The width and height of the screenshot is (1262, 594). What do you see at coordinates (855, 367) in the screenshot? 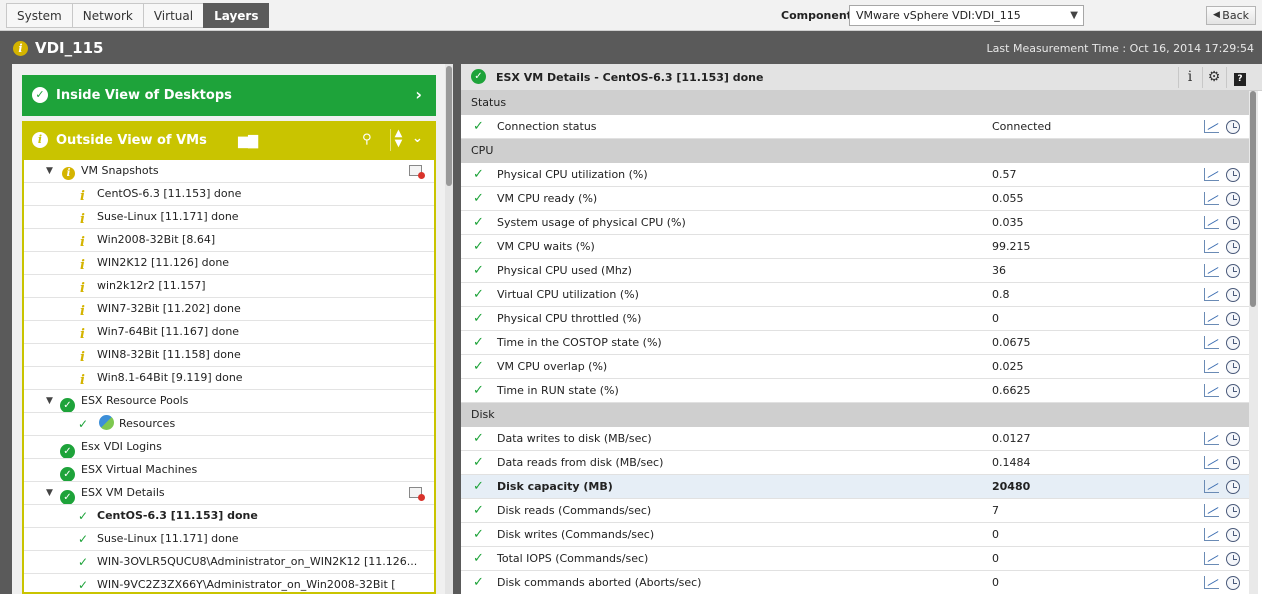
I see `table-row: ✓ VM CPU overlap (%) 0.025` at bounding box center [855, 367].